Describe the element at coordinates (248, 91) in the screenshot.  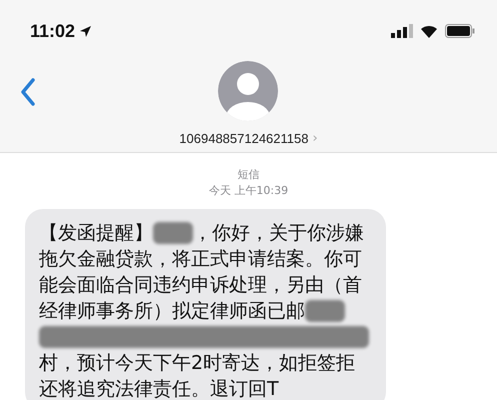
I see `avatar-icon` at that location.